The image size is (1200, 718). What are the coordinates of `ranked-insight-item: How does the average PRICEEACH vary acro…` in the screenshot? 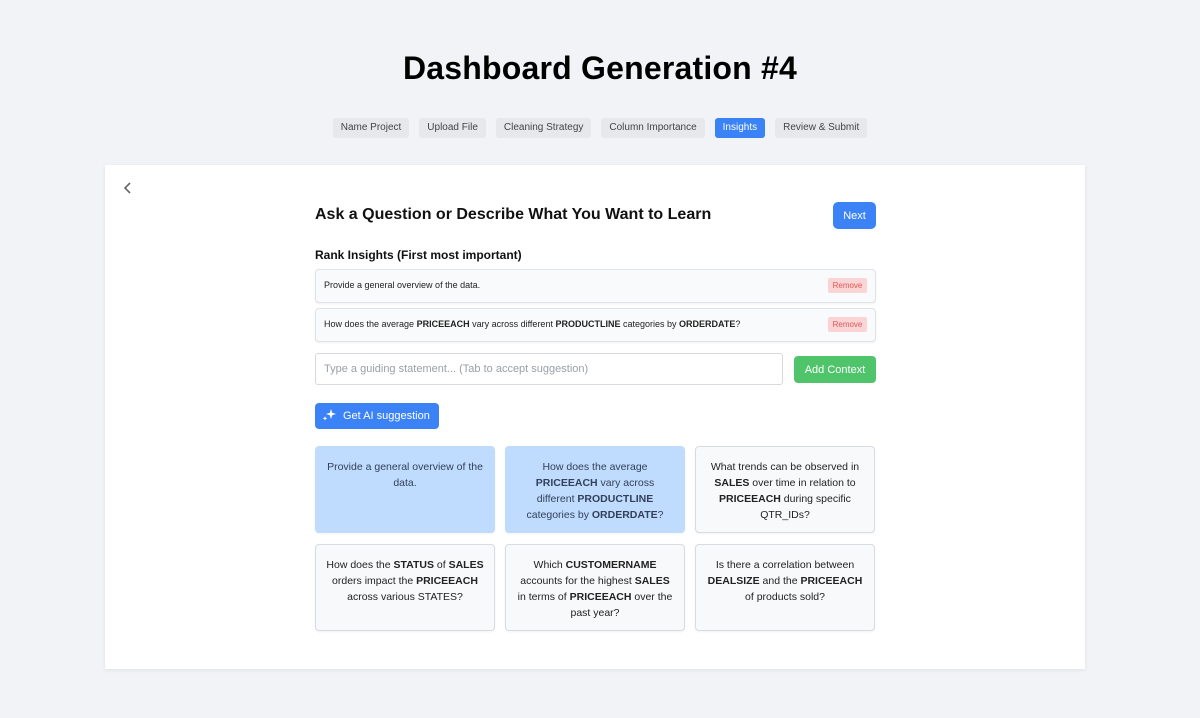 It's located at (595, 325).